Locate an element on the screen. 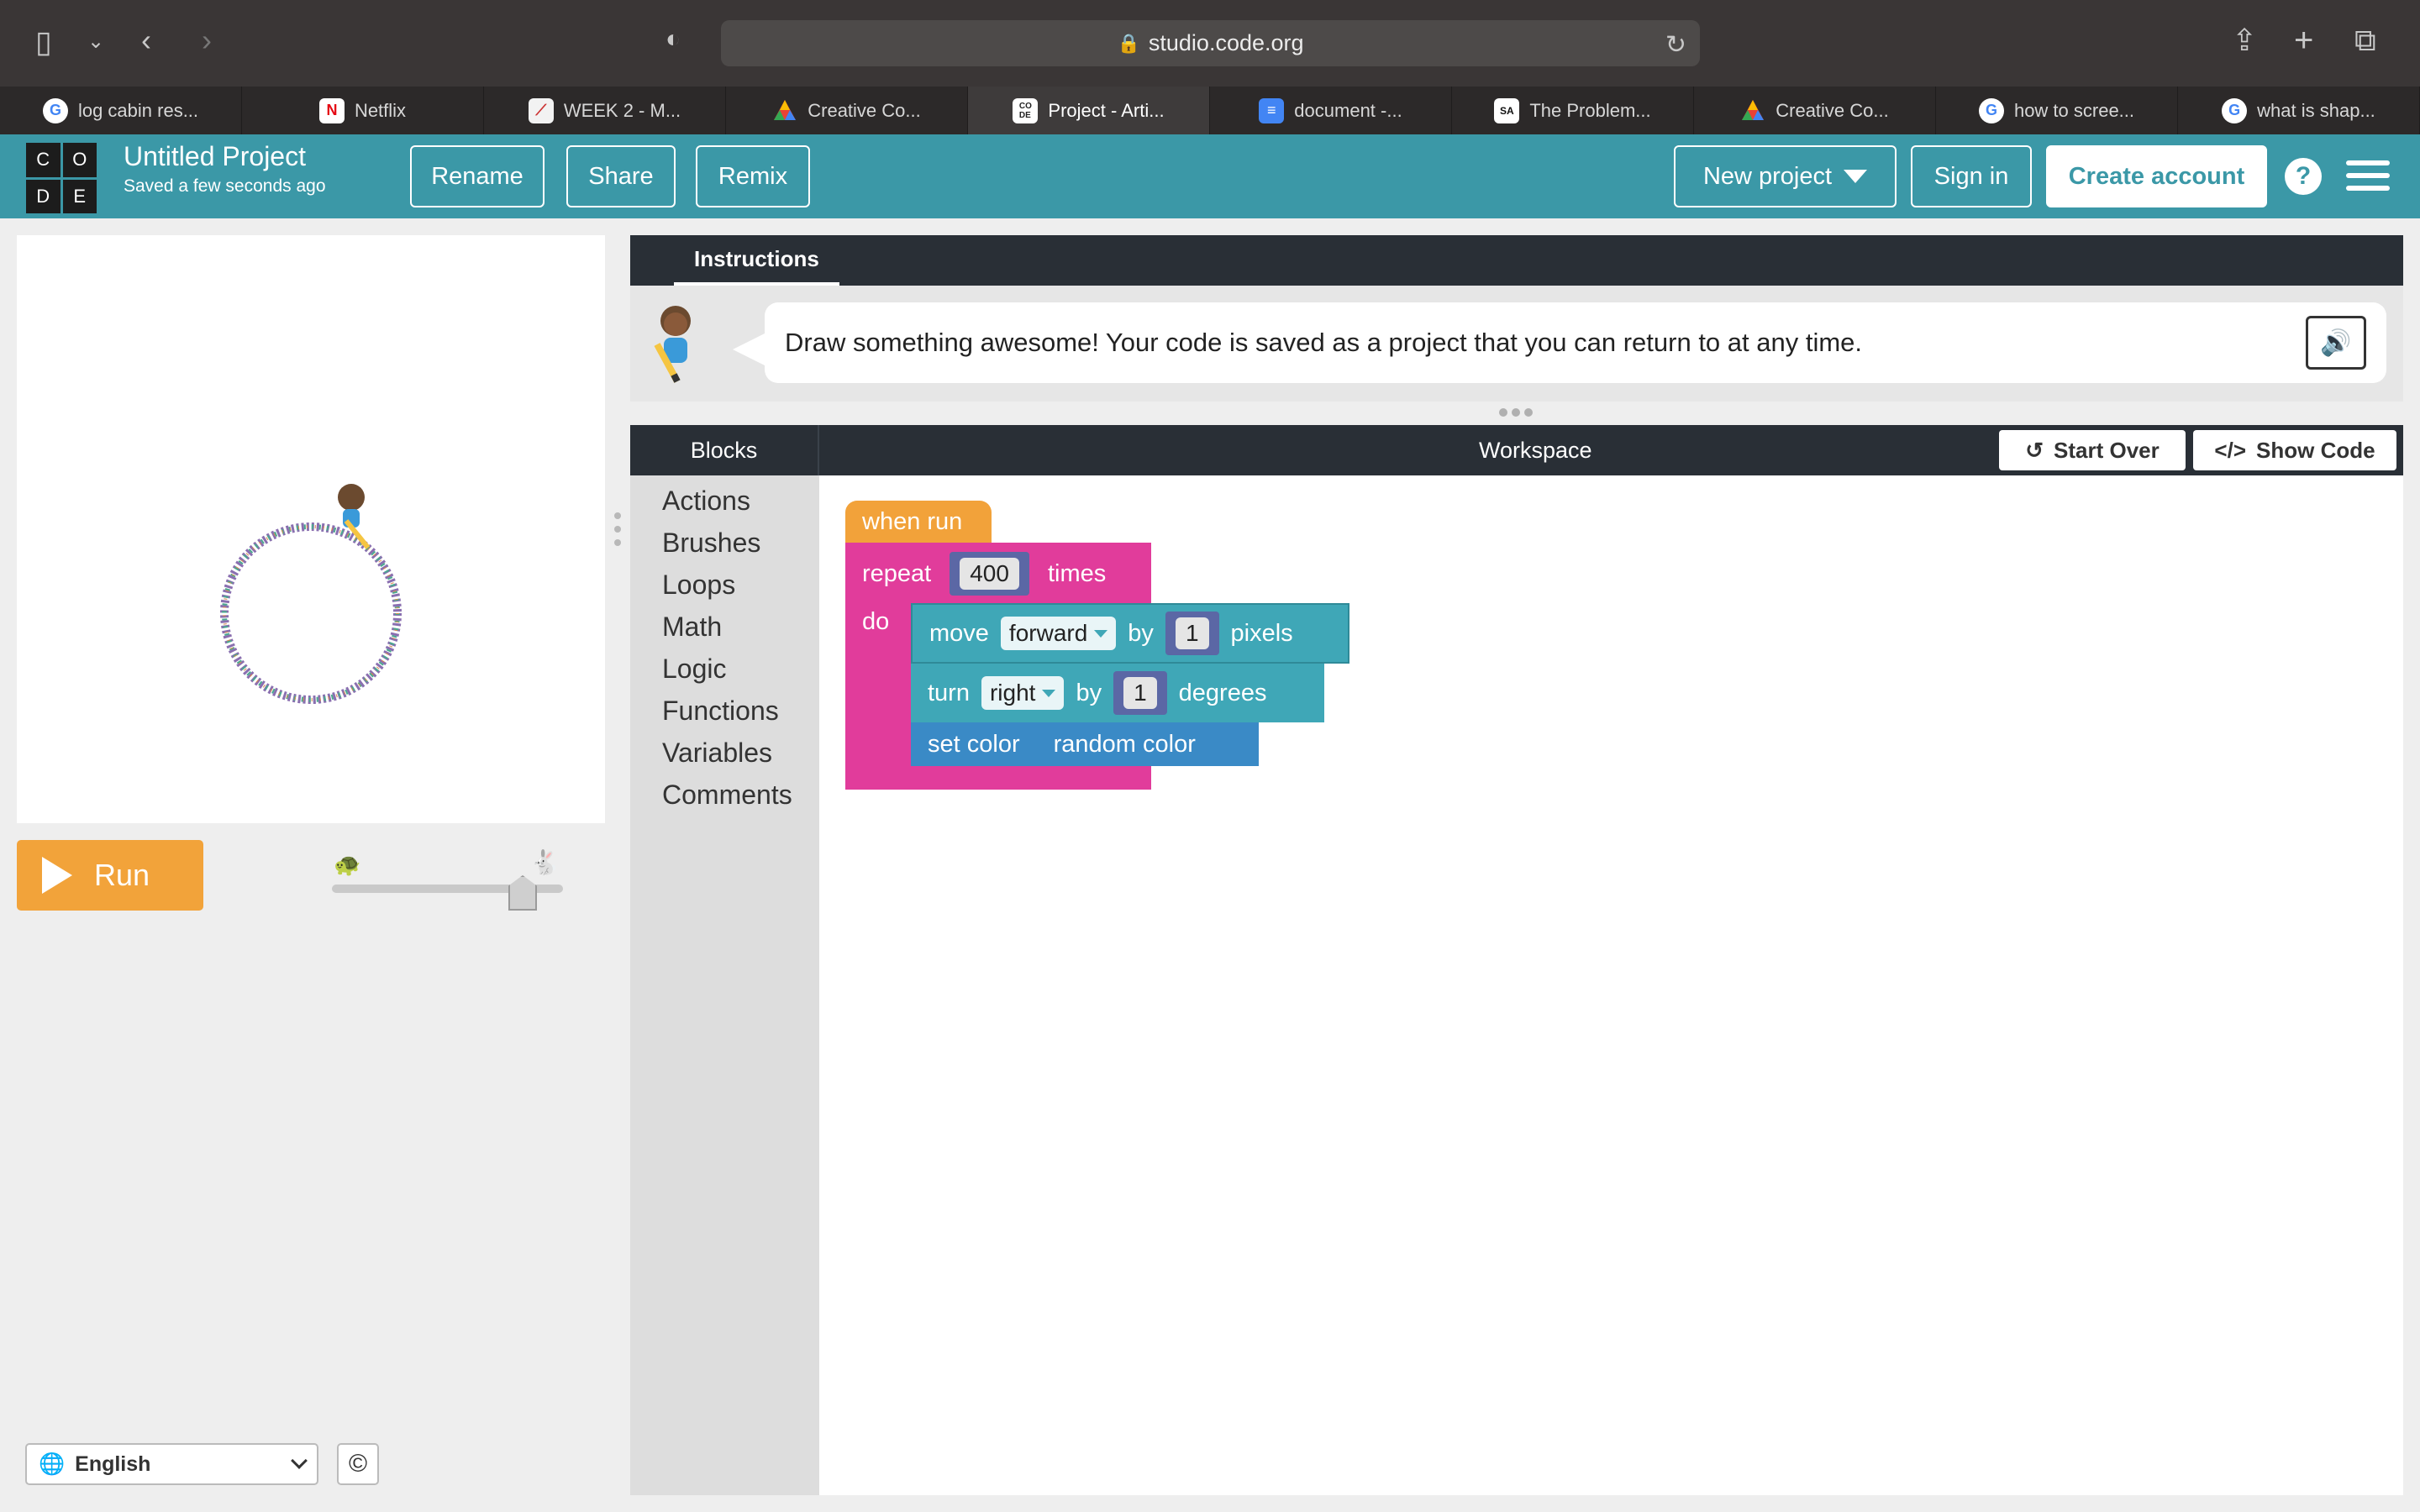 The image size is (2420, 1512). times-label: times is located at coordinates (1077, 573).